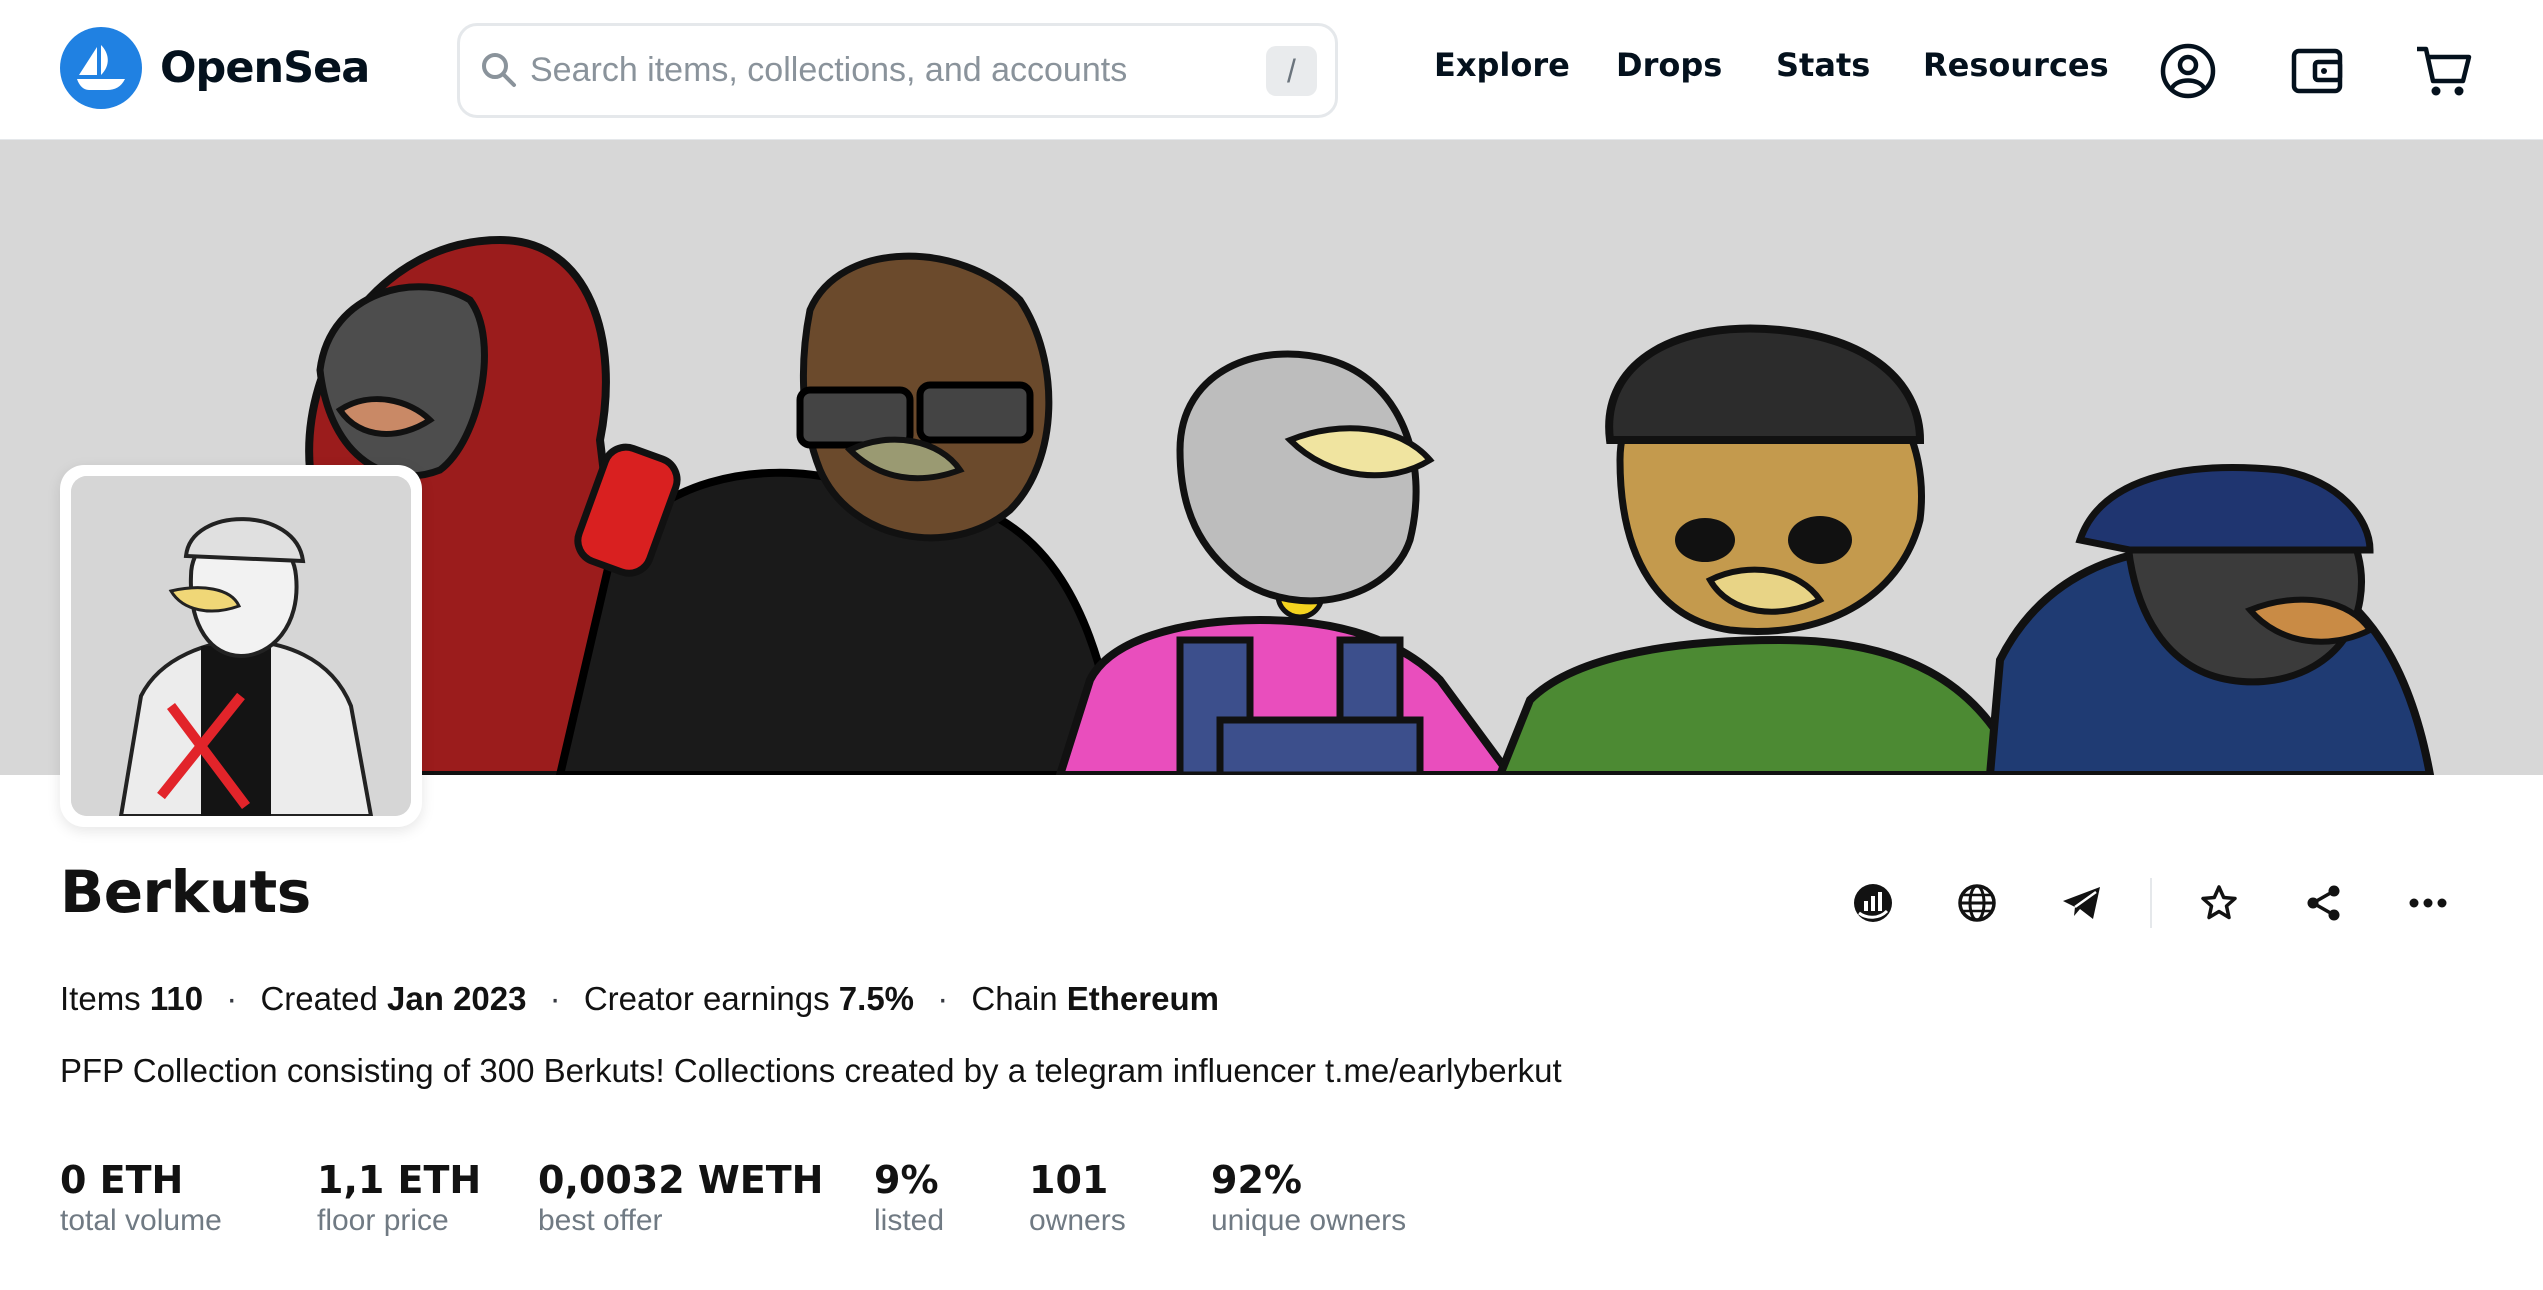 This screenshot has width=2543, height=1290. I want to click on stat-value: 0 ETH, so click(122, 1180).